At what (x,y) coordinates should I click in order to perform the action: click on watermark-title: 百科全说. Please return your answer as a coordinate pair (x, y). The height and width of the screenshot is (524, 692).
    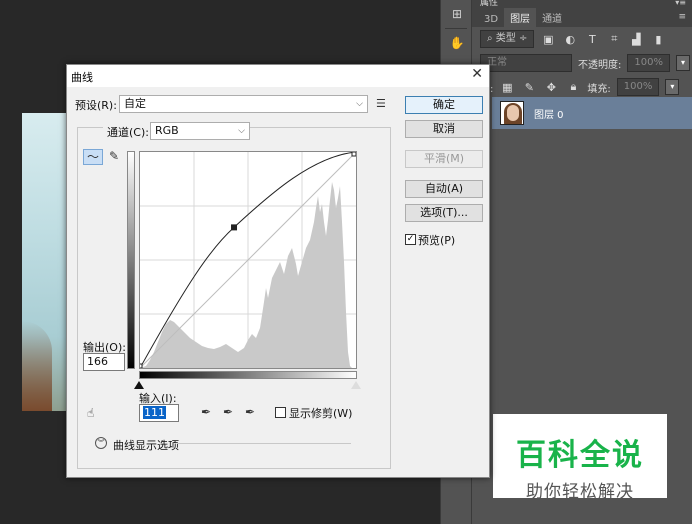
    Looking at the image, I should click on (580, 455).